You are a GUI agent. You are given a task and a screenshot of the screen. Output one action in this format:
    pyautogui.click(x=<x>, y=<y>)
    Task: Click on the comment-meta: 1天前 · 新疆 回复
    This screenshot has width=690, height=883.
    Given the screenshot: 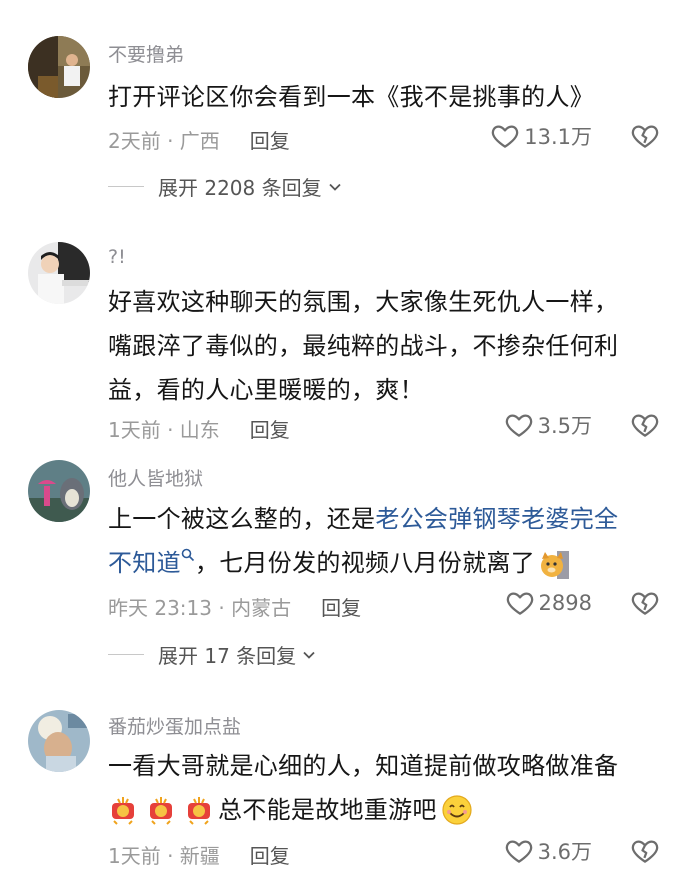 What is the action you would take?
    pyautogui.click(x=199, y=854)
    